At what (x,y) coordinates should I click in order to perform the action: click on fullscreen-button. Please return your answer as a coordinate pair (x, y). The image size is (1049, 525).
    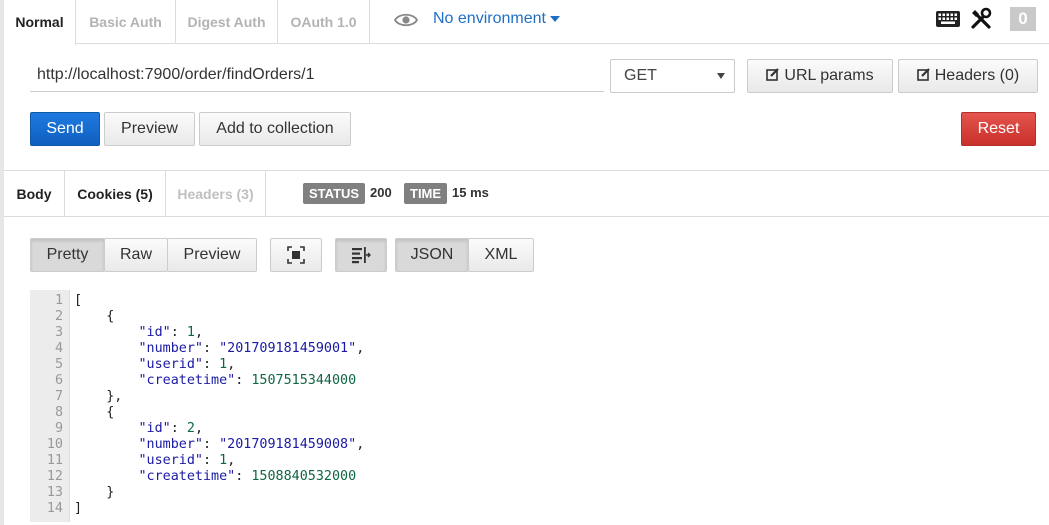
    Looking at the image, I should click on (296, 255).